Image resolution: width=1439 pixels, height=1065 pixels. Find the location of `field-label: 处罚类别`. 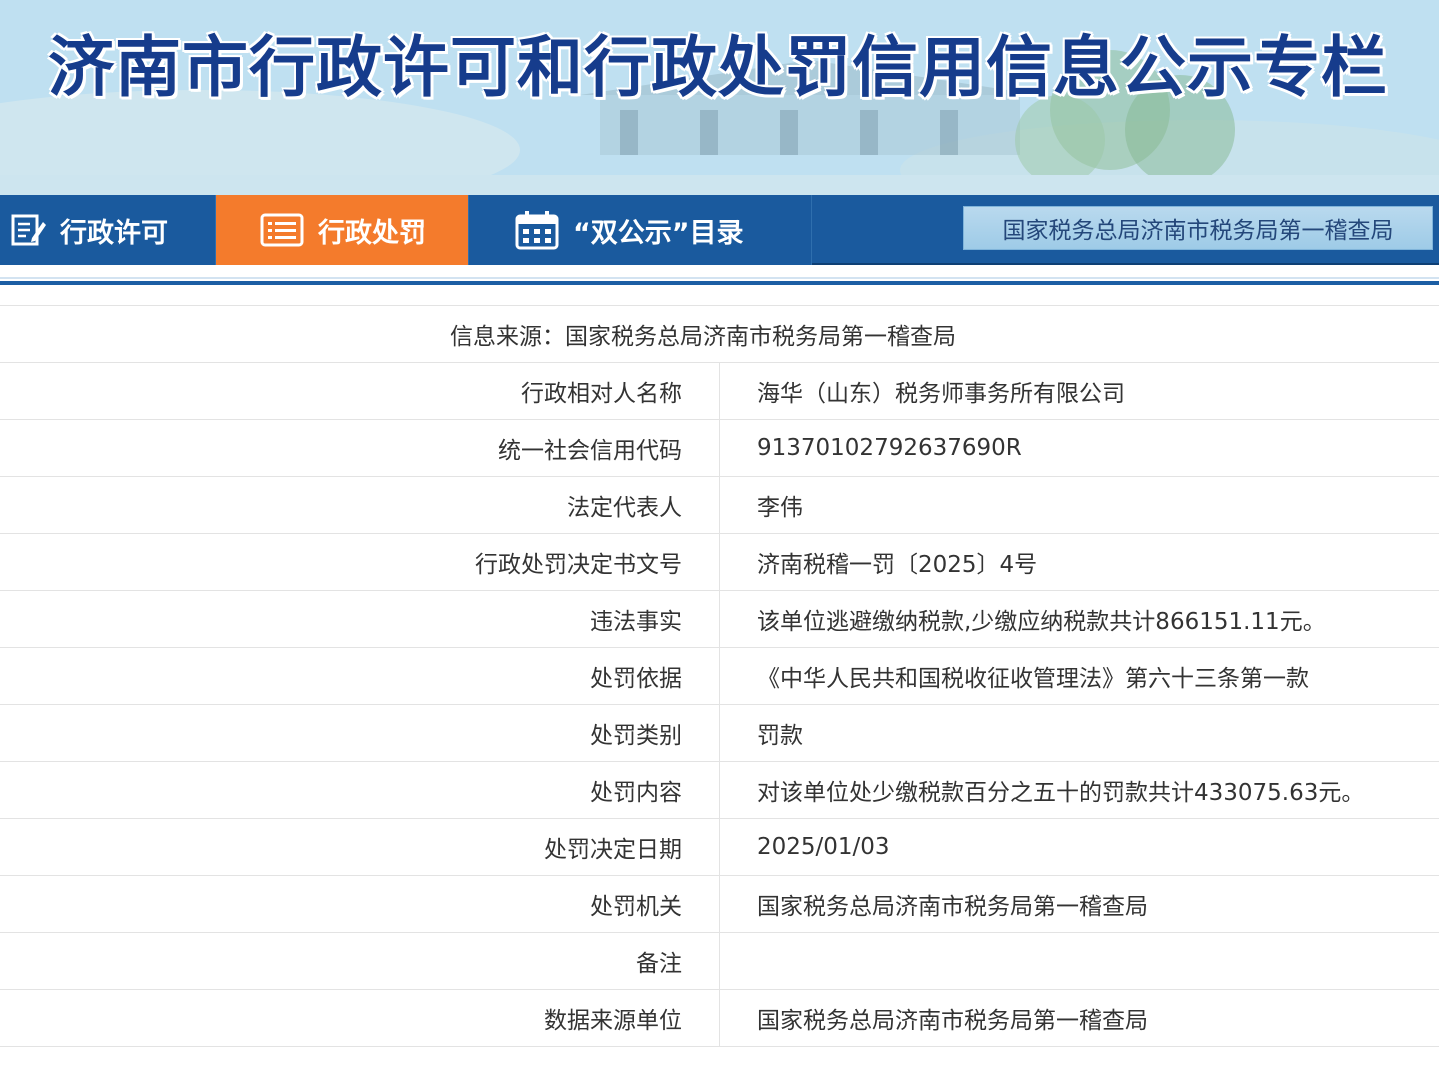

field-label: 处罚类别 is located at coordinates (360, 733).